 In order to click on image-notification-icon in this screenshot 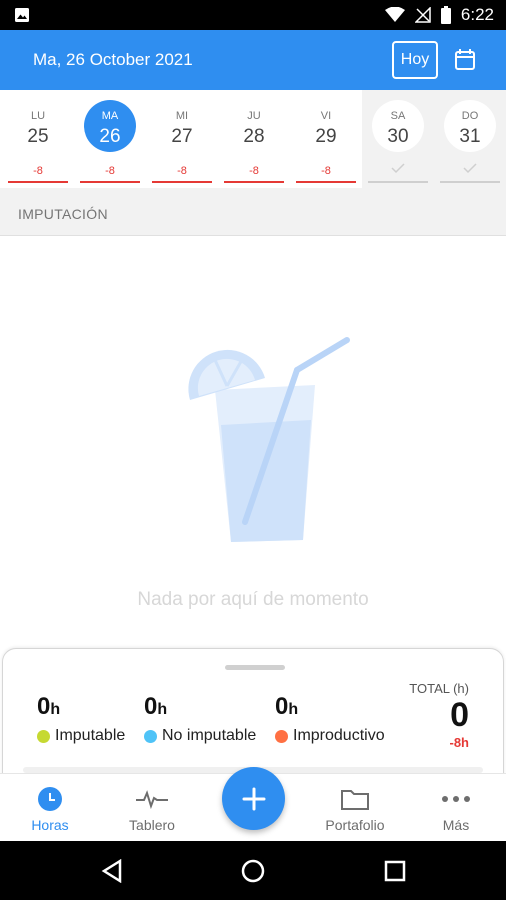, I will do `click(22, 15)`.